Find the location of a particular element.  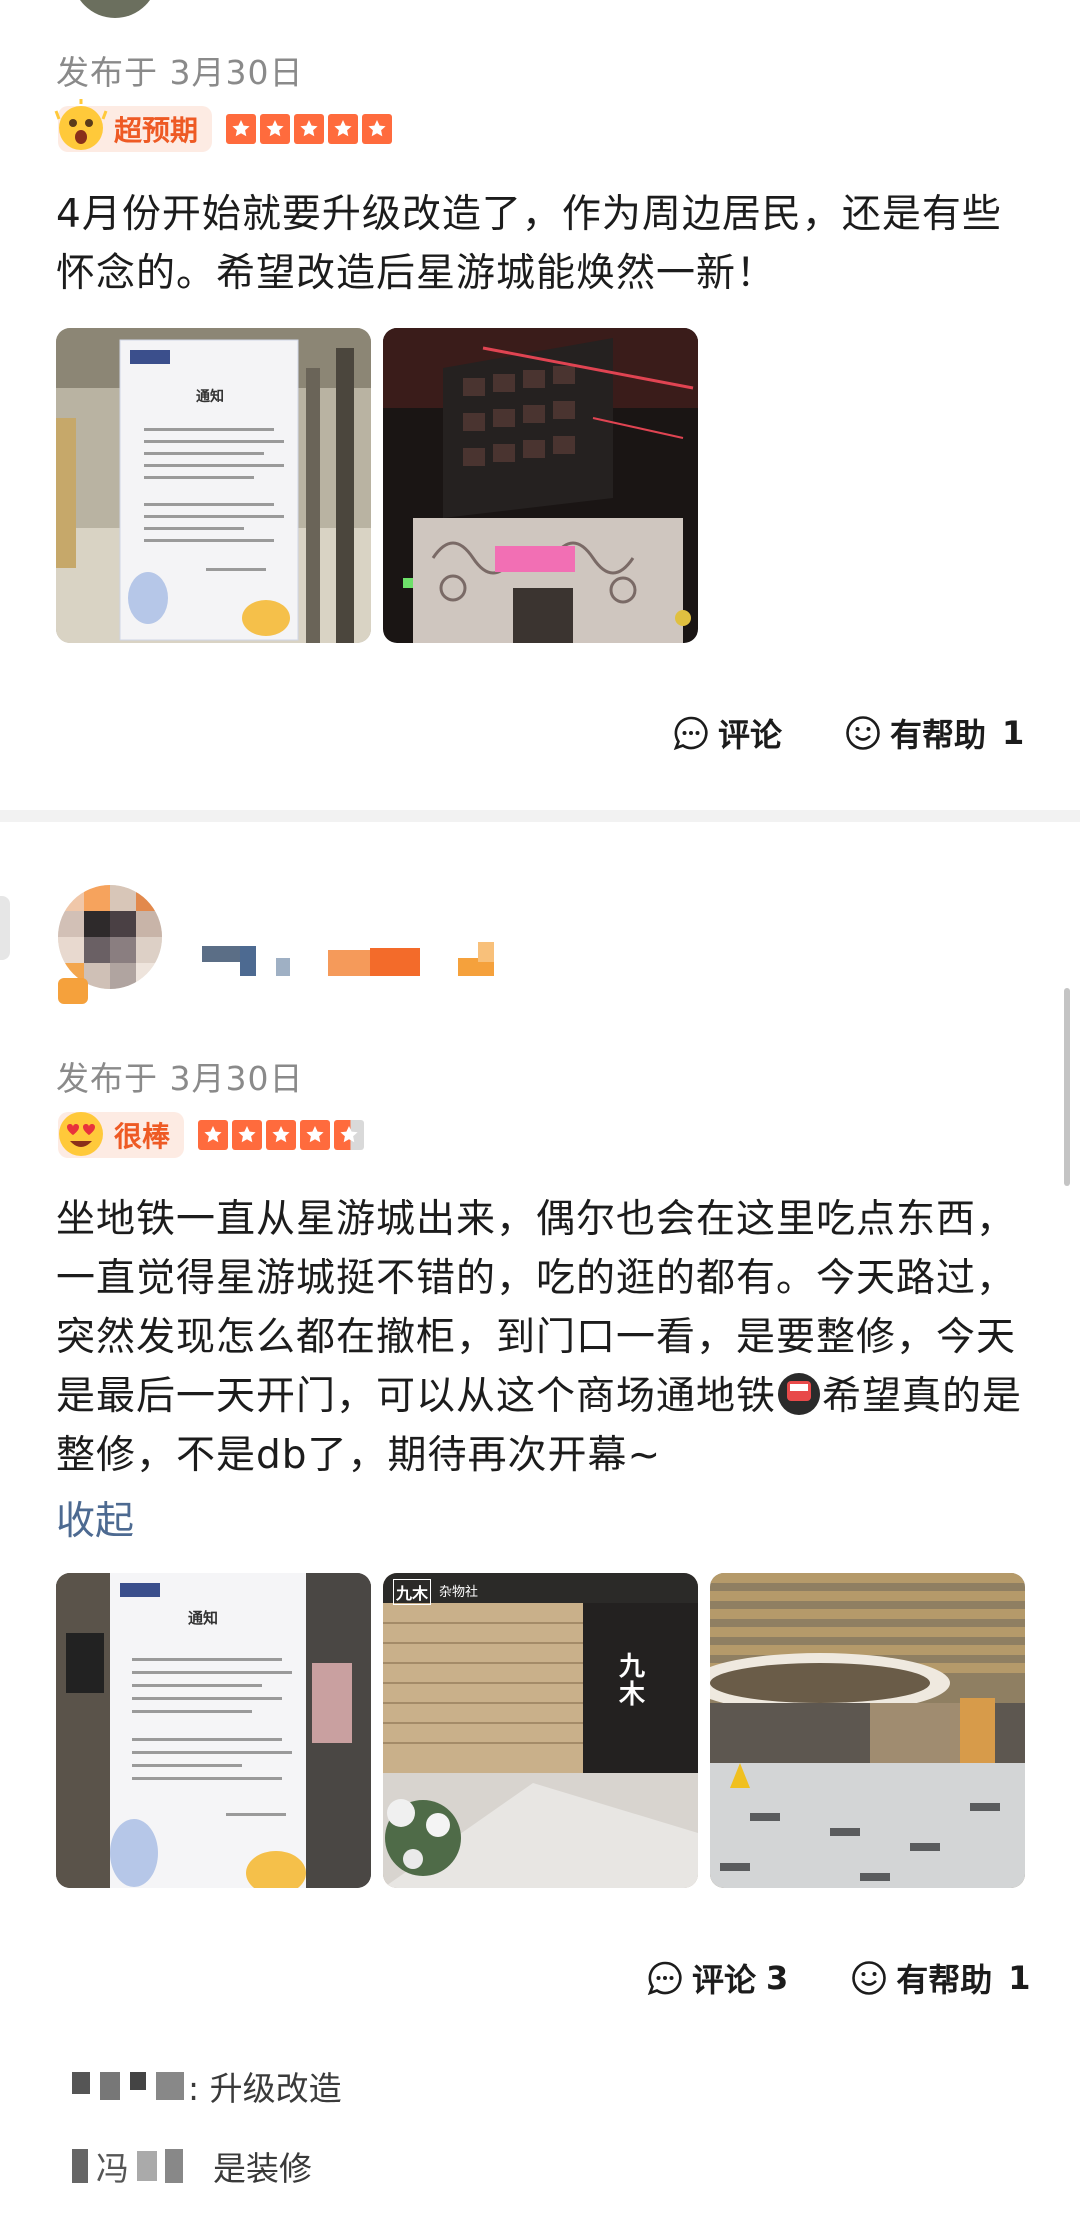

reply-item: : 升级改造 is located at coordinates (207, 2086).